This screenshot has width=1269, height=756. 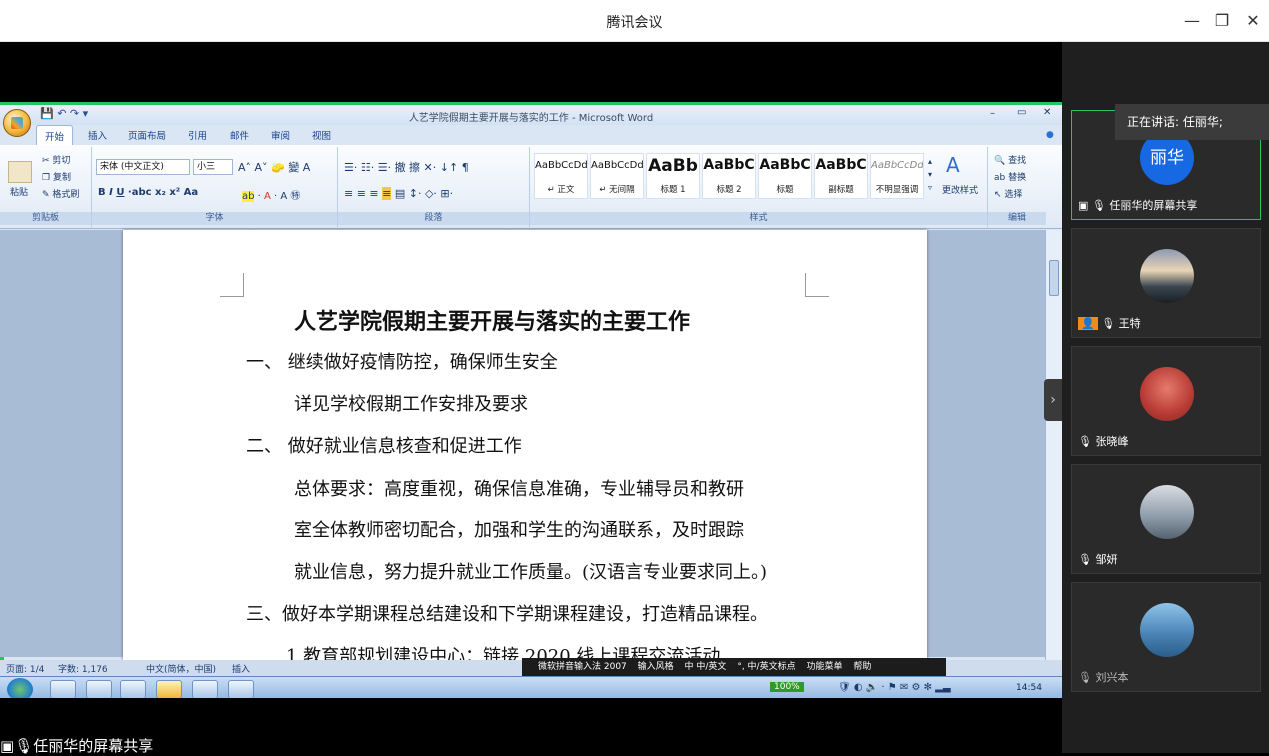 I want to click on app-title-bar: 腾讯会议 — ❐ ✕, so click(x=634, y=21).